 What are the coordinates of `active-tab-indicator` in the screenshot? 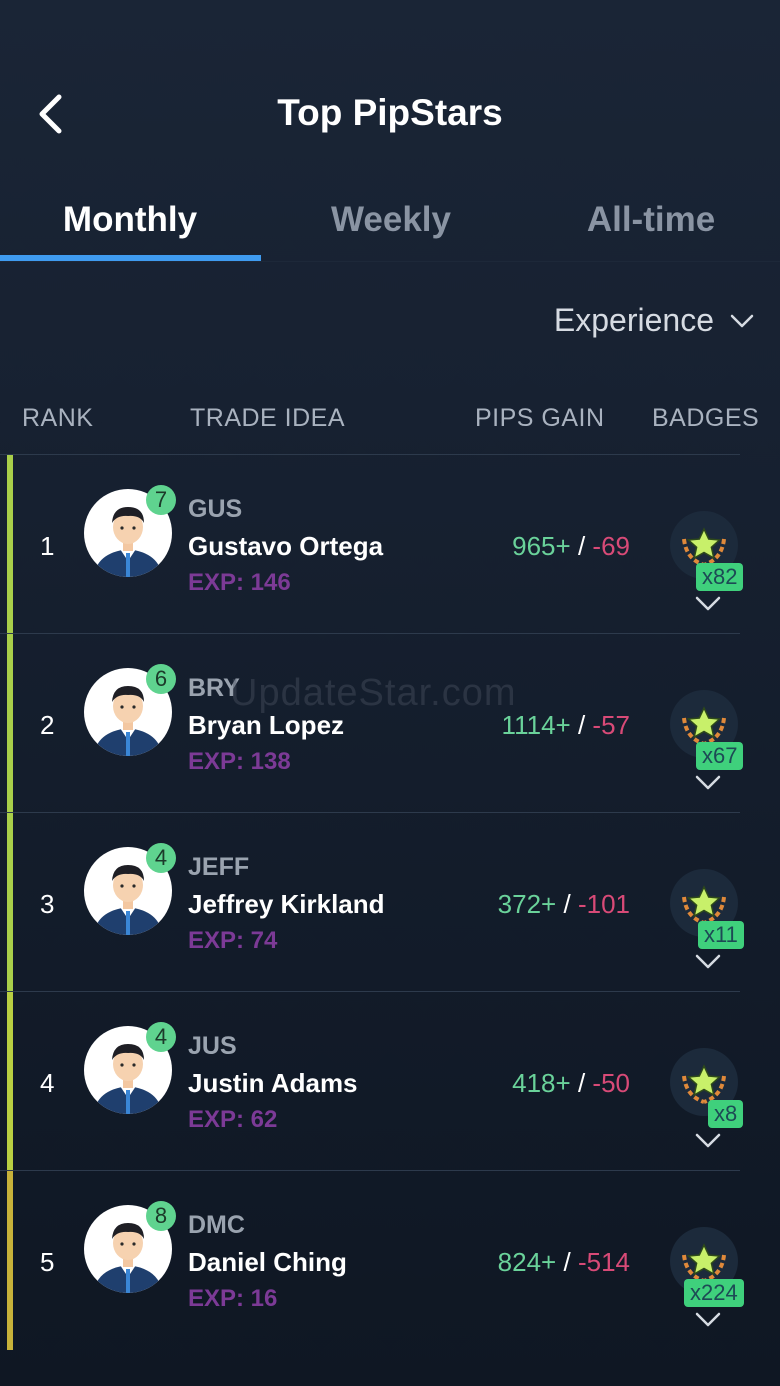 It's located at (130, 258).